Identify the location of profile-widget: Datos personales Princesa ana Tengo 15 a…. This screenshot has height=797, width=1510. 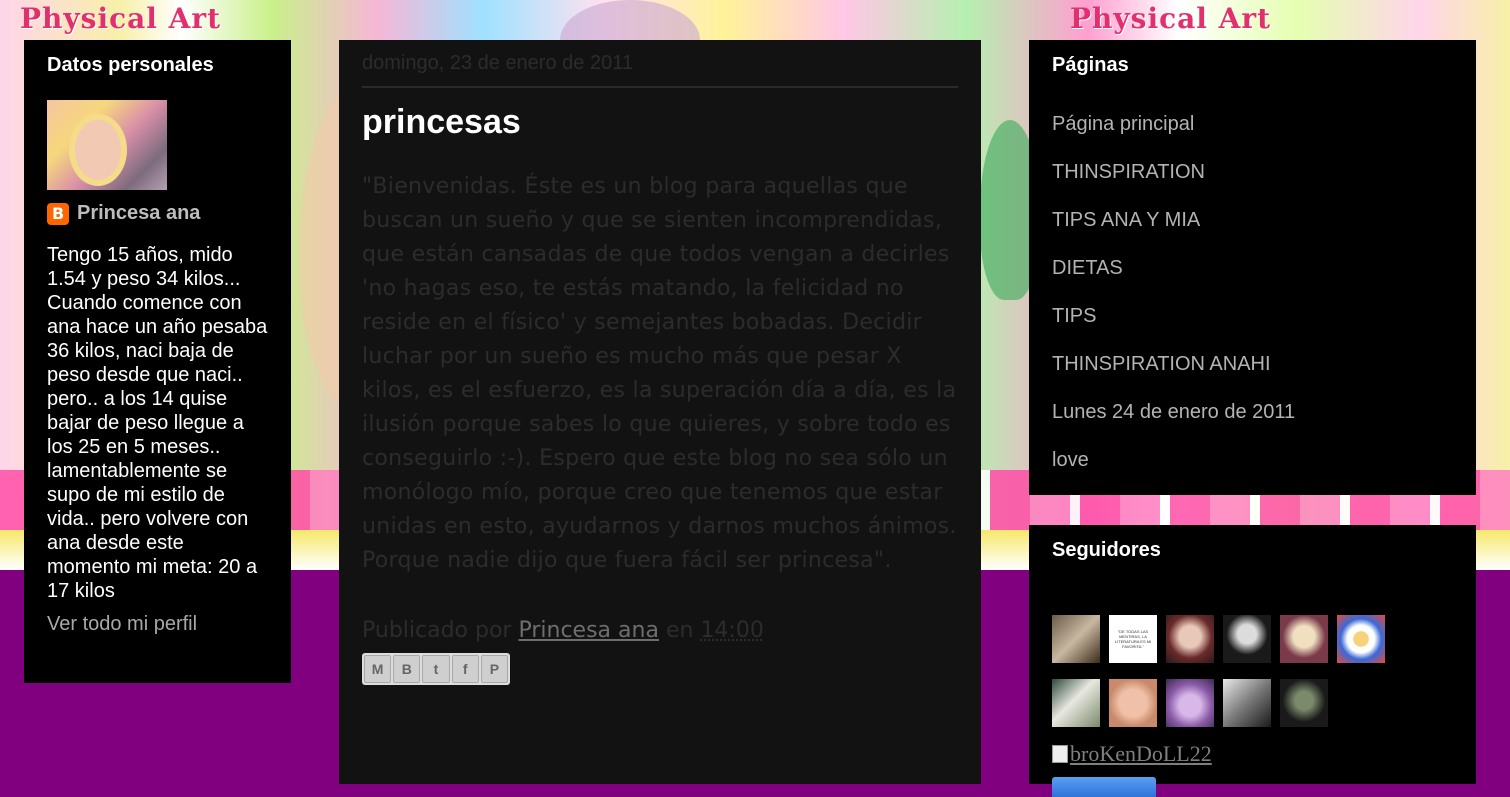
(157, 361).